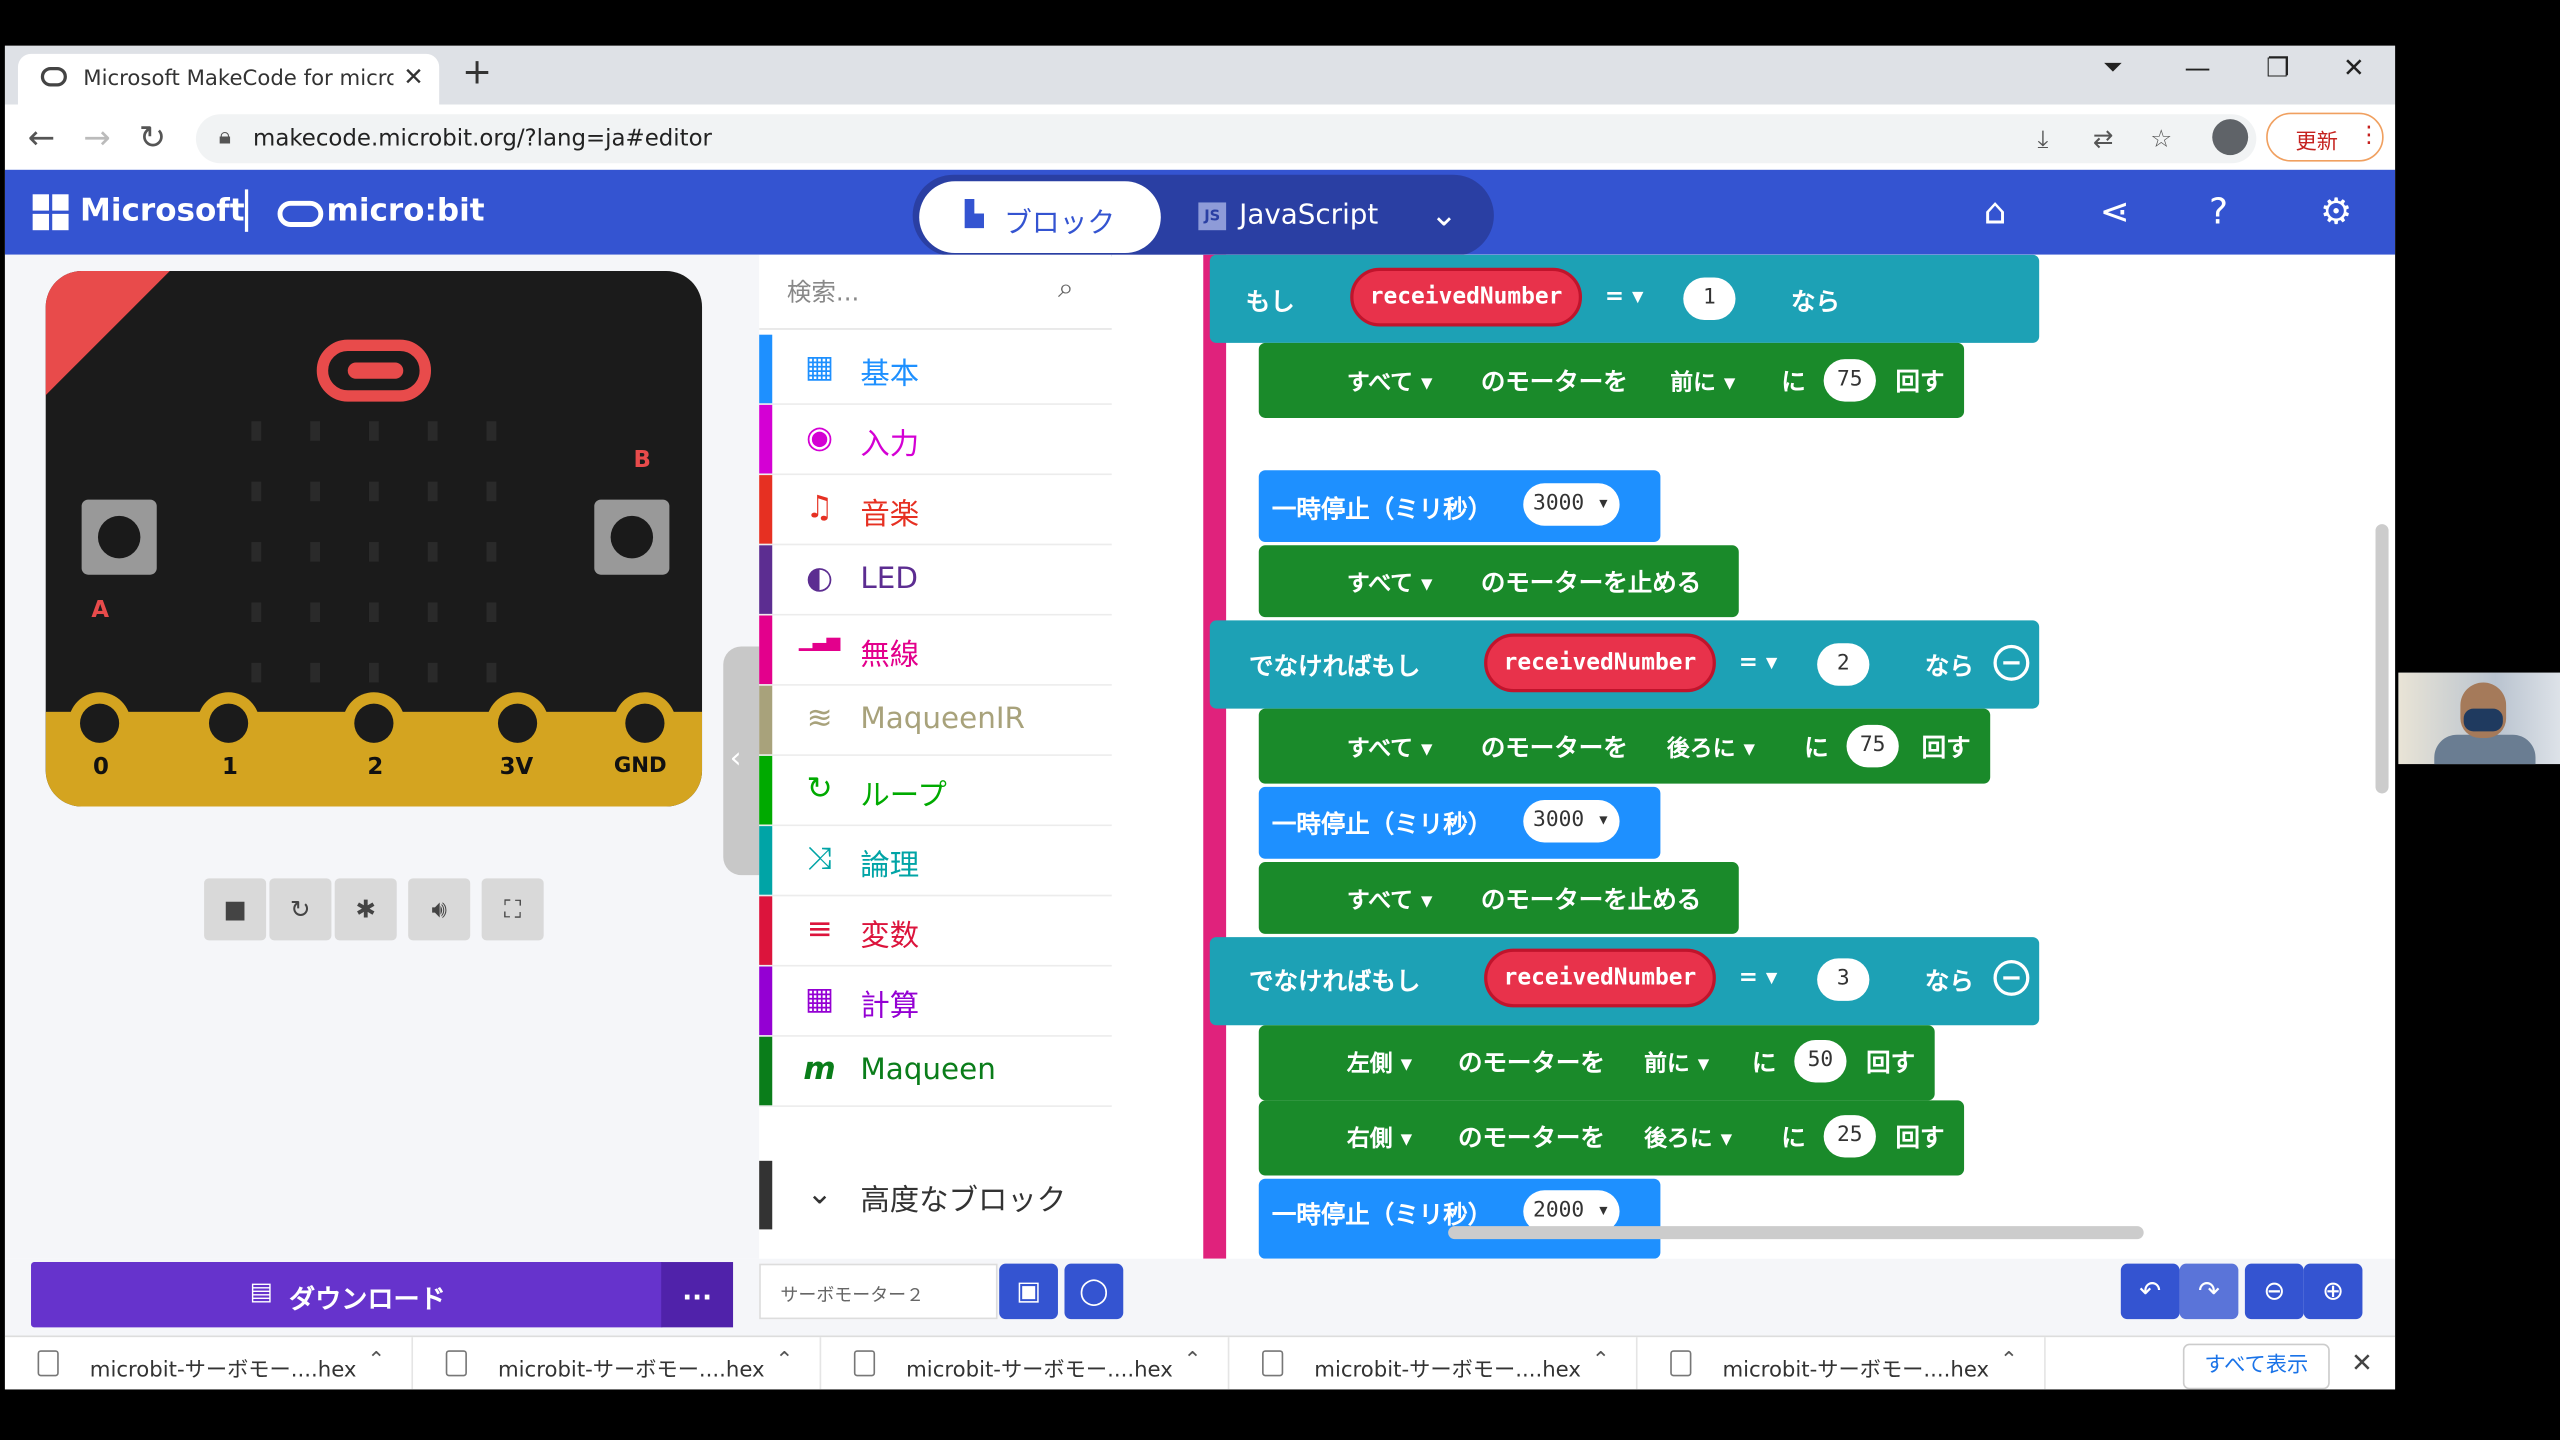 This screenshot has width=2560, height=1440. I want to click on minimize-icon: —, so click(2197, 67).